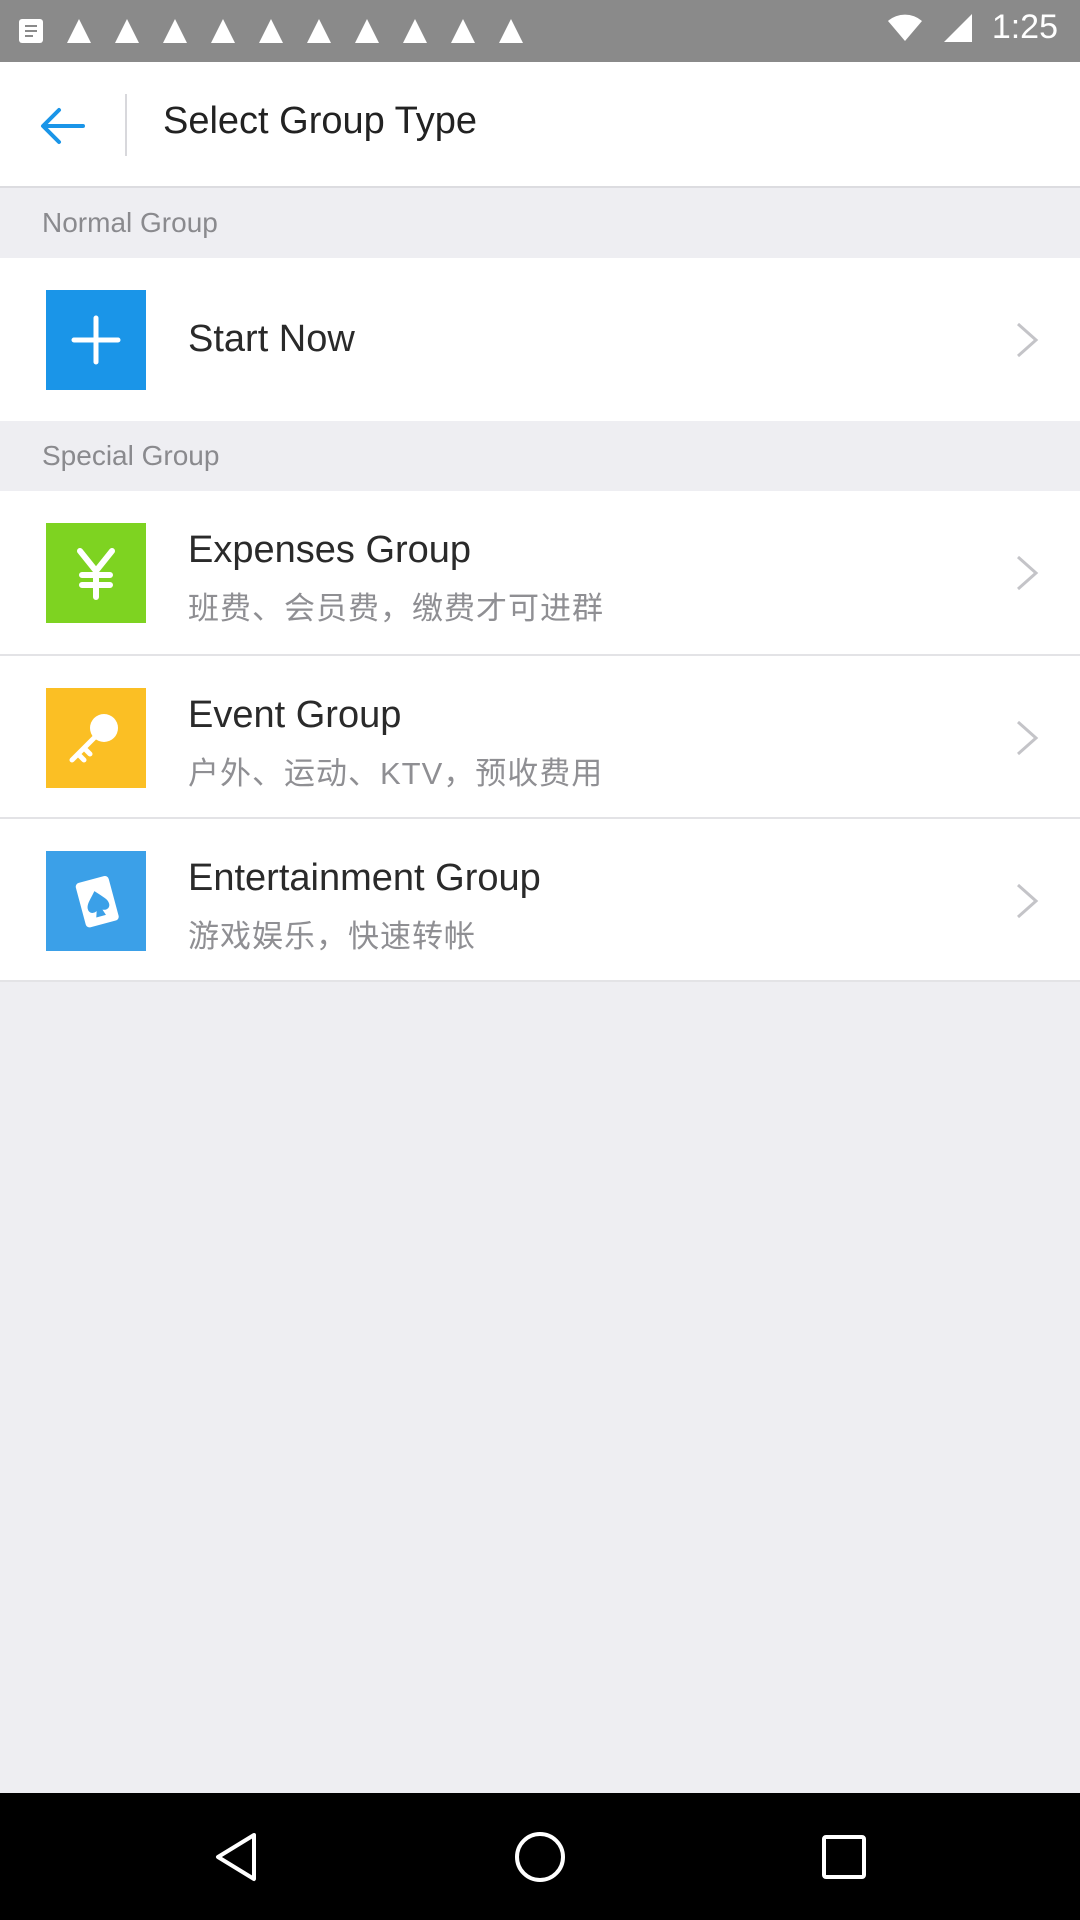  Describe the element at coordinates (364, 878) in the screenshot. I see `item-title: Entertainment Group` at that location.